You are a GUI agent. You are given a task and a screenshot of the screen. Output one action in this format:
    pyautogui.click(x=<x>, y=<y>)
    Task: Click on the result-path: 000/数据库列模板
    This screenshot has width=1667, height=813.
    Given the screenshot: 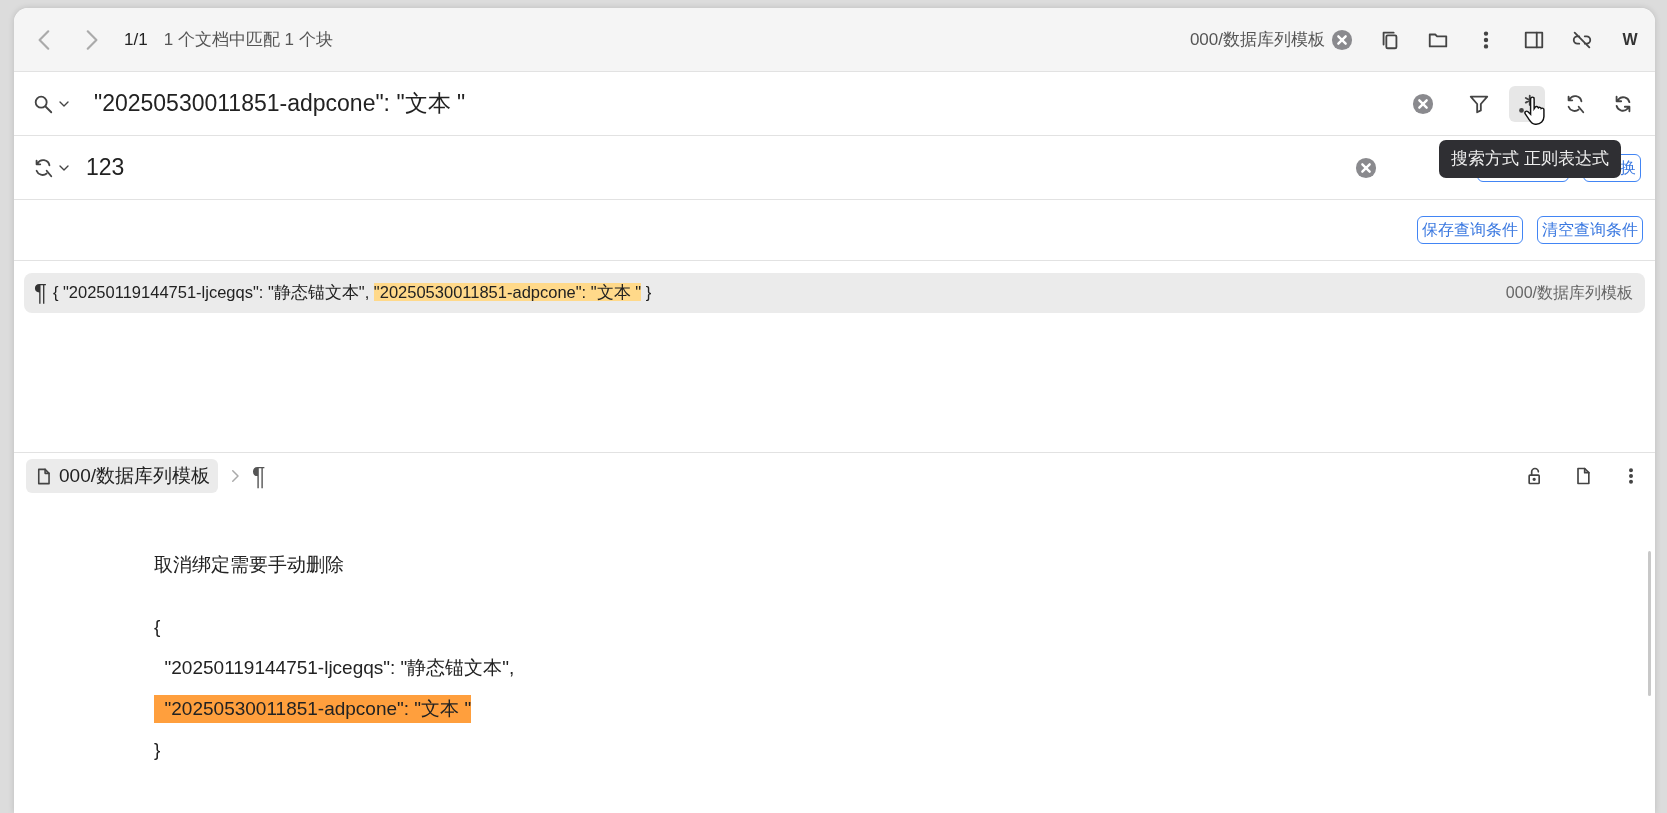 What is the action you would take?
    pyautogui.click(x=1569, y=292)
    